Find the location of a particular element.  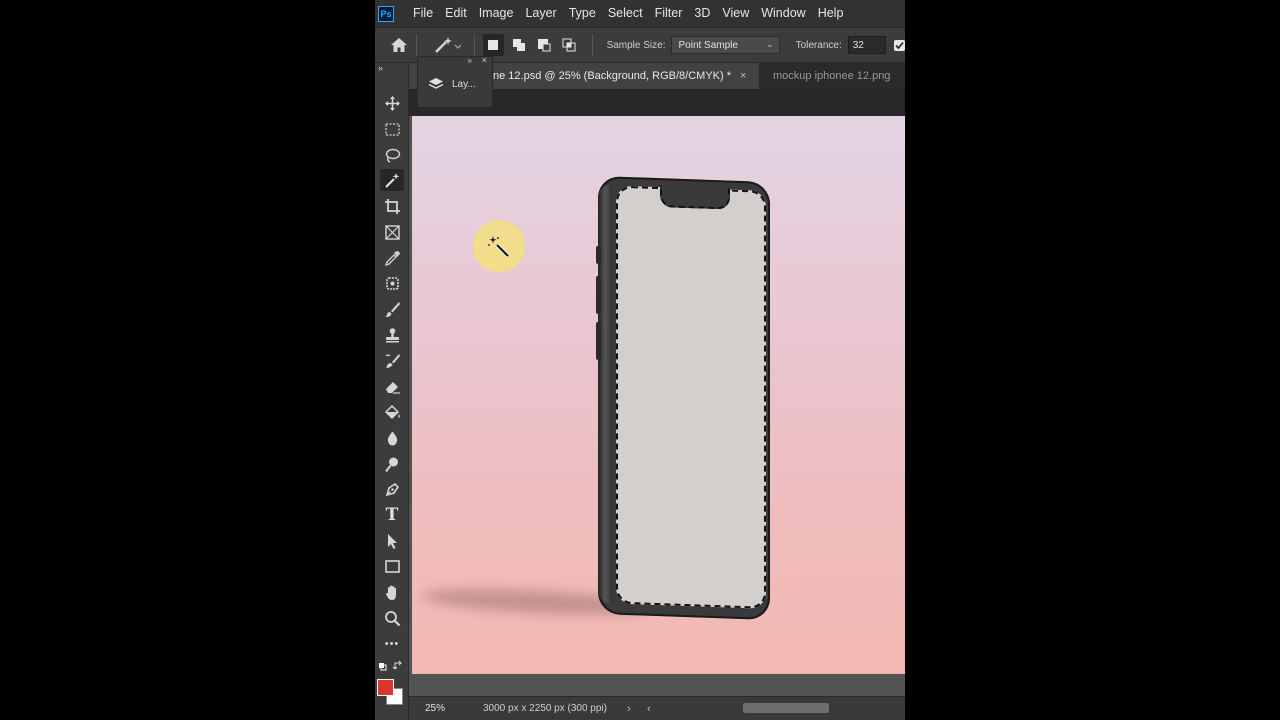

panel-header: » × is located at coordinates (455, 61).